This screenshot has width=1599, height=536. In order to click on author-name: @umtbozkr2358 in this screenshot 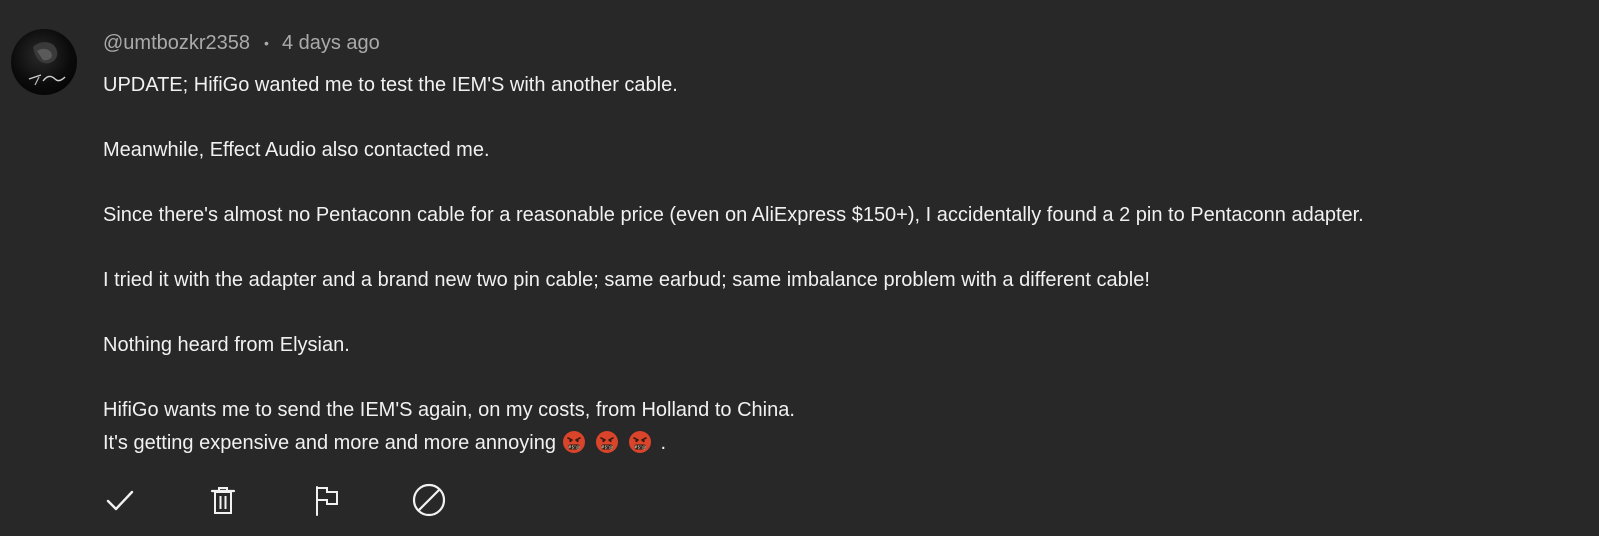, I will do `click(176, 43)`.